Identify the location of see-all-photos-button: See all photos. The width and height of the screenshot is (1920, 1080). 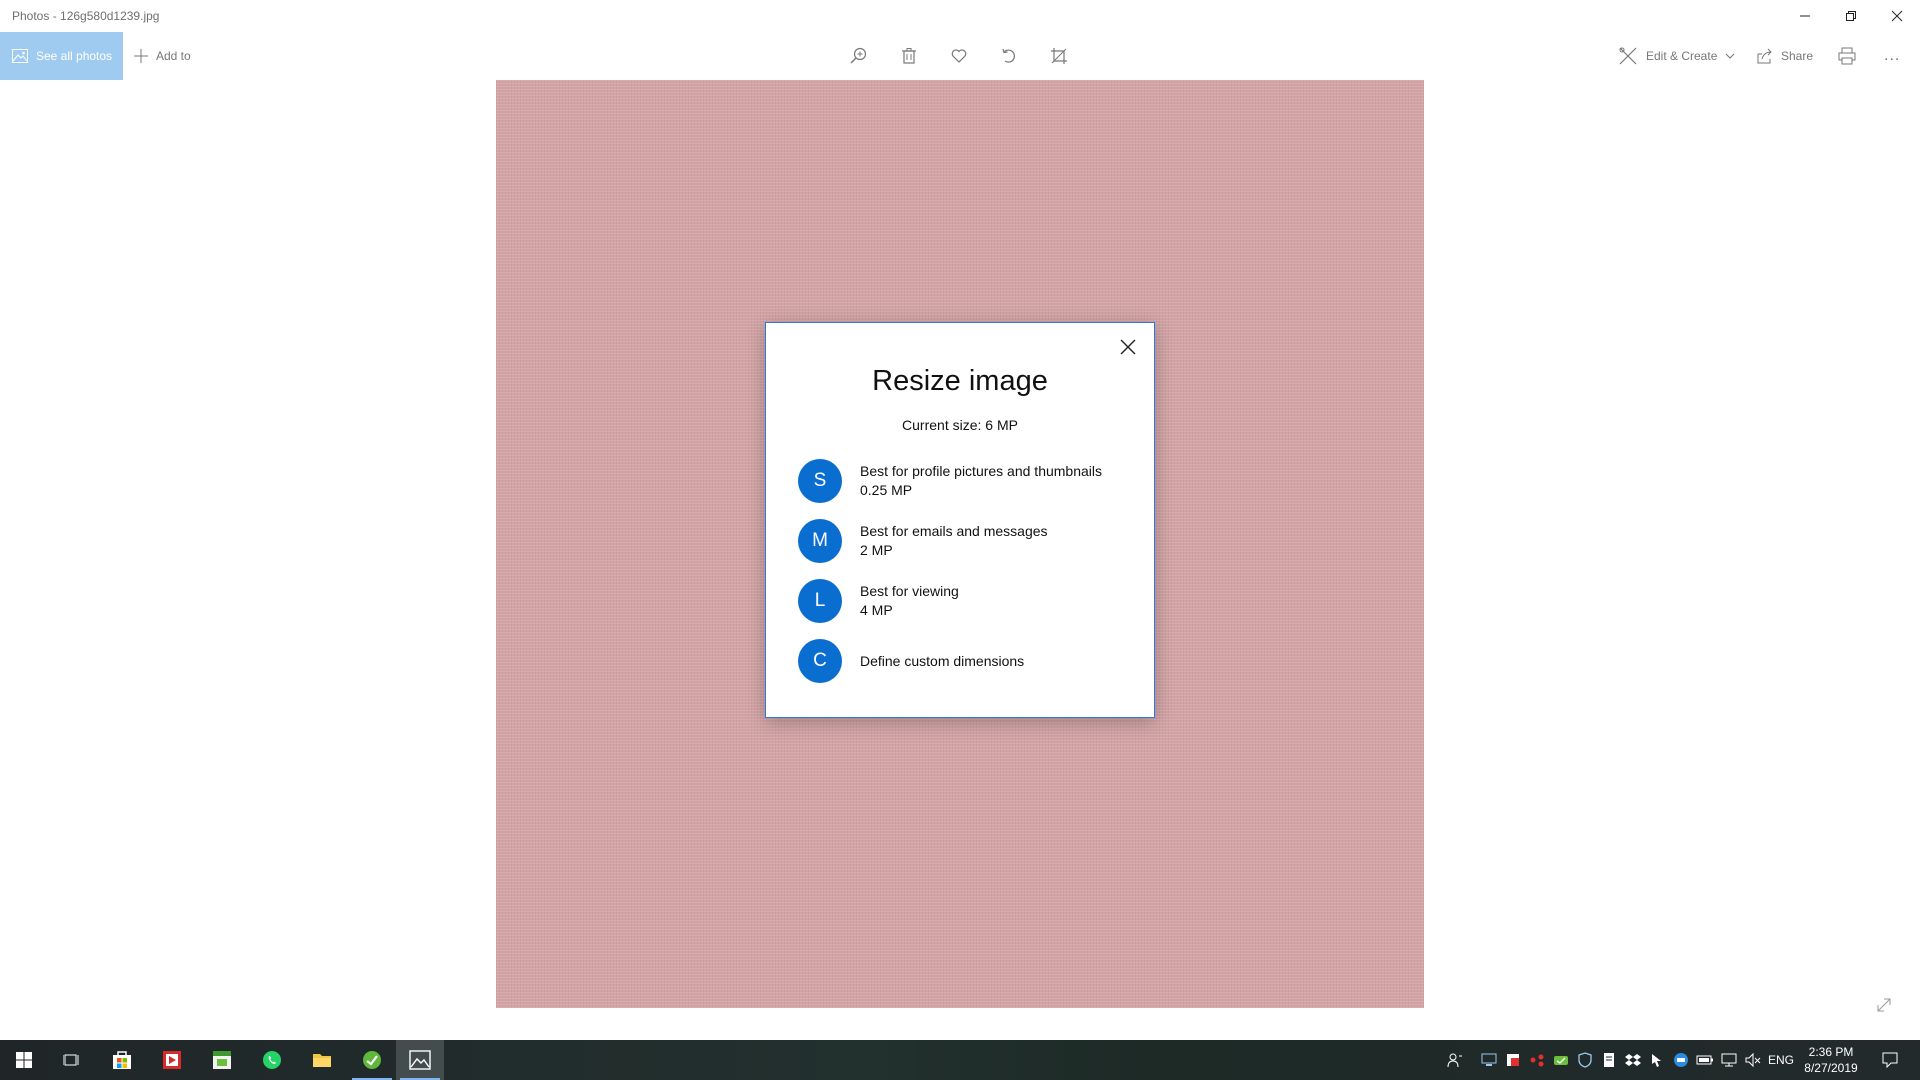
(61, 56).